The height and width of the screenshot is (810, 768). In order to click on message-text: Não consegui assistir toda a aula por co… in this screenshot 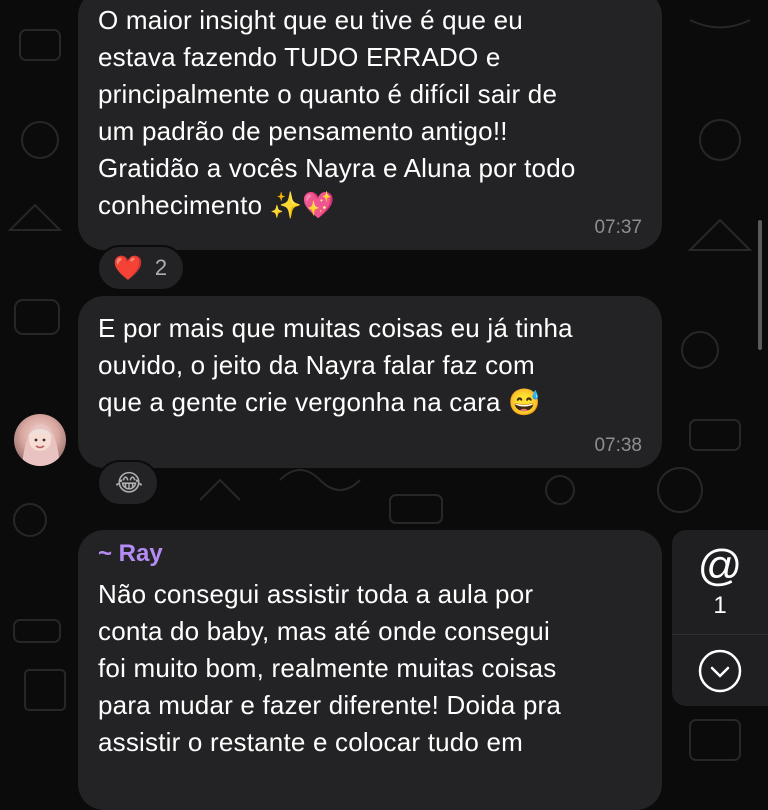, I will do `click(330, 668)`.